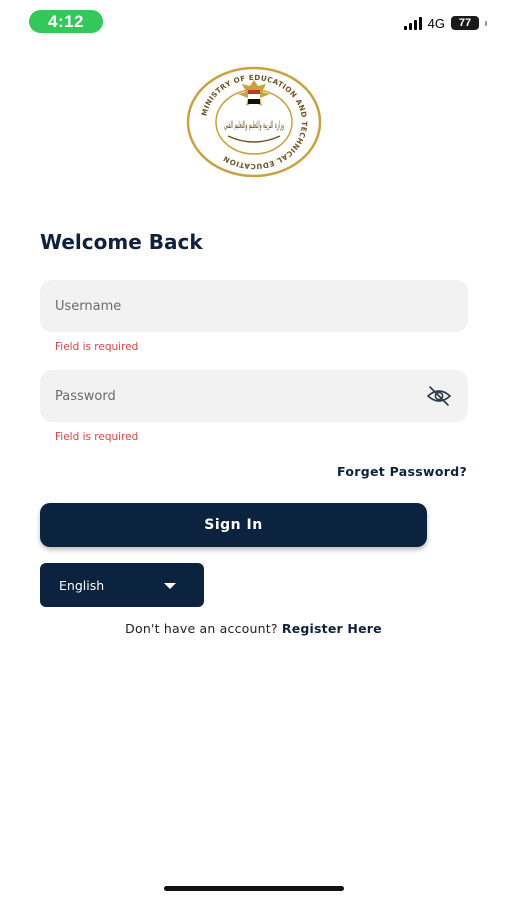 This screenshot has width=507, height=900. I want to click on caret-down-icon, so click(170, 586).